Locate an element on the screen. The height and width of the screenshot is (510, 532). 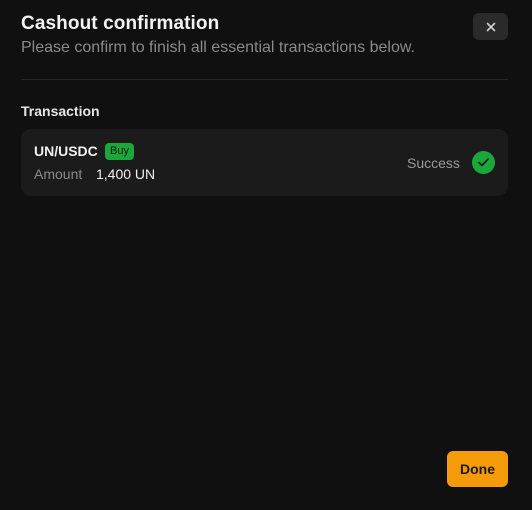
close-icon is located at coordinates (490, 26).